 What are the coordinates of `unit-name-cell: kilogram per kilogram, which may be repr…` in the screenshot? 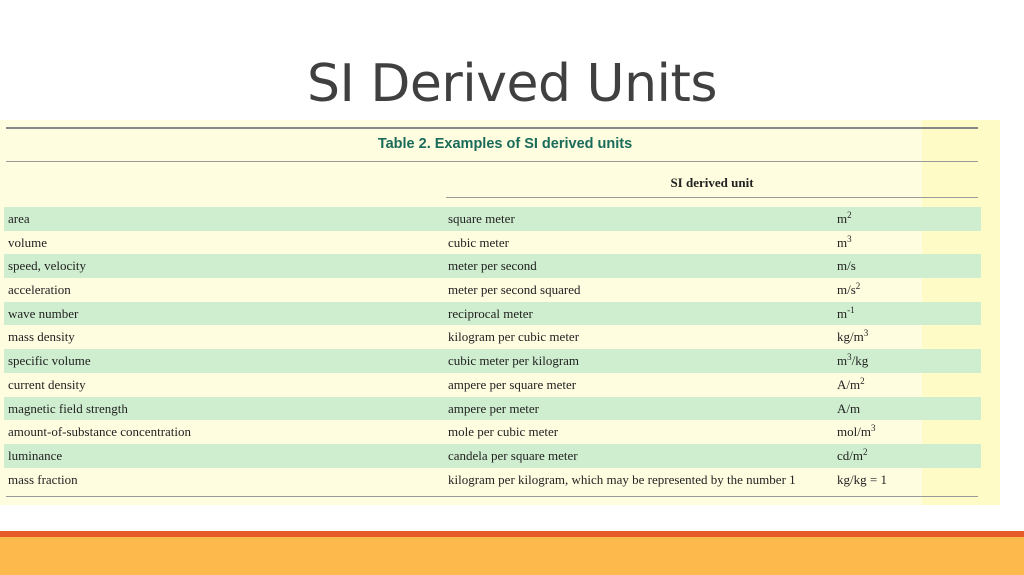 It's located at (622, 479).